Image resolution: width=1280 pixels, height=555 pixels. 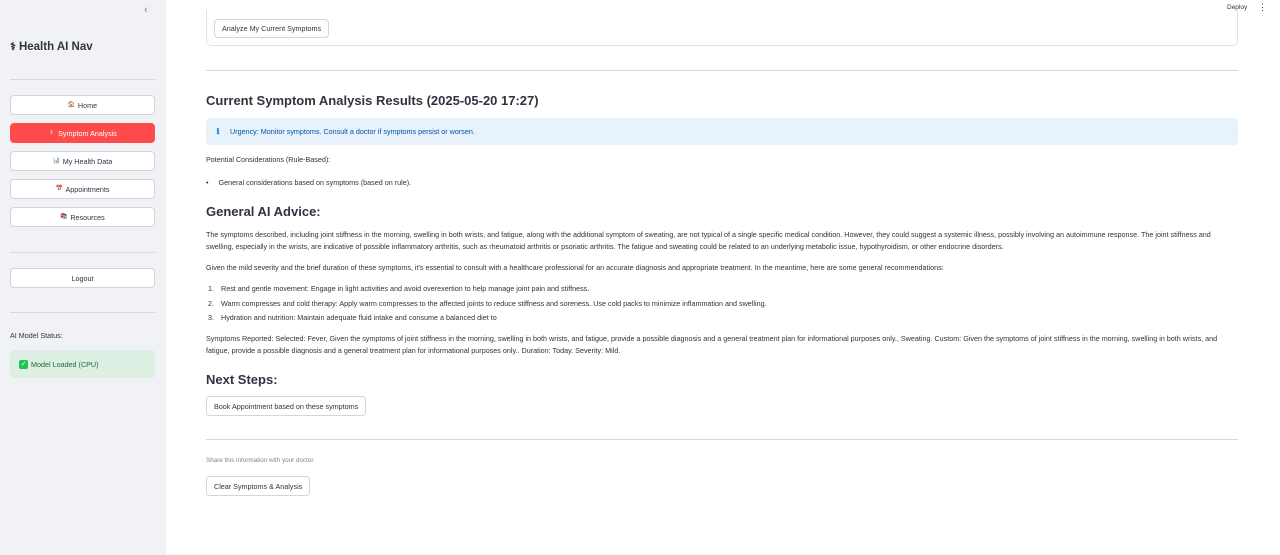 I want to click on nav-label: Resources, so click(x=87, y=217).